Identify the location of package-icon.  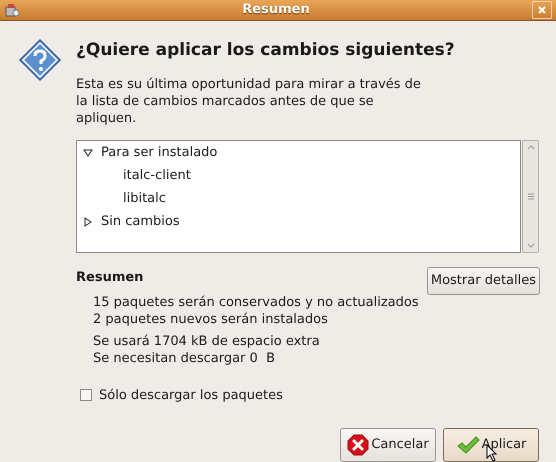
(12, 10).